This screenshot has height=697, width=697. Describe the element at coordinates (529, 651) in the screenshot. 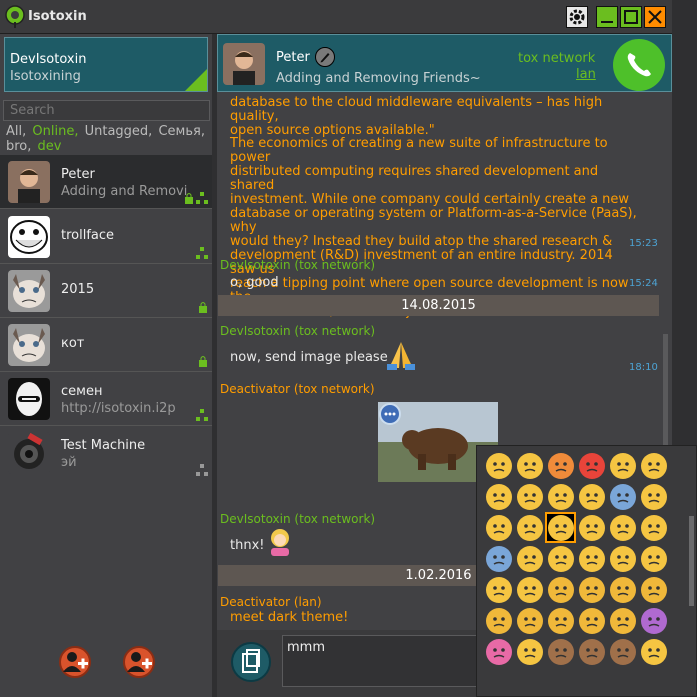

I see `emoji-bowing` at that location.